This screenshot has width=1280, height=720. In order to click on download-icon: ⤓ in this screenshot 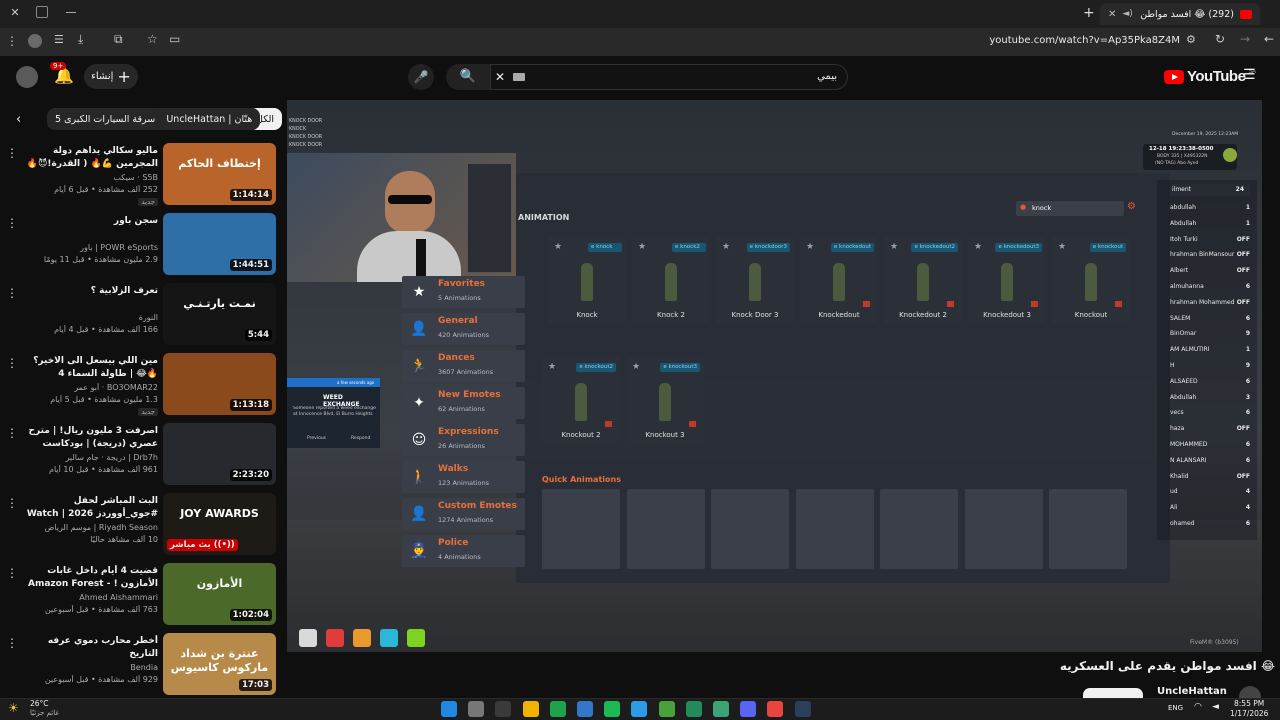, I will do `click(80, 39)`.